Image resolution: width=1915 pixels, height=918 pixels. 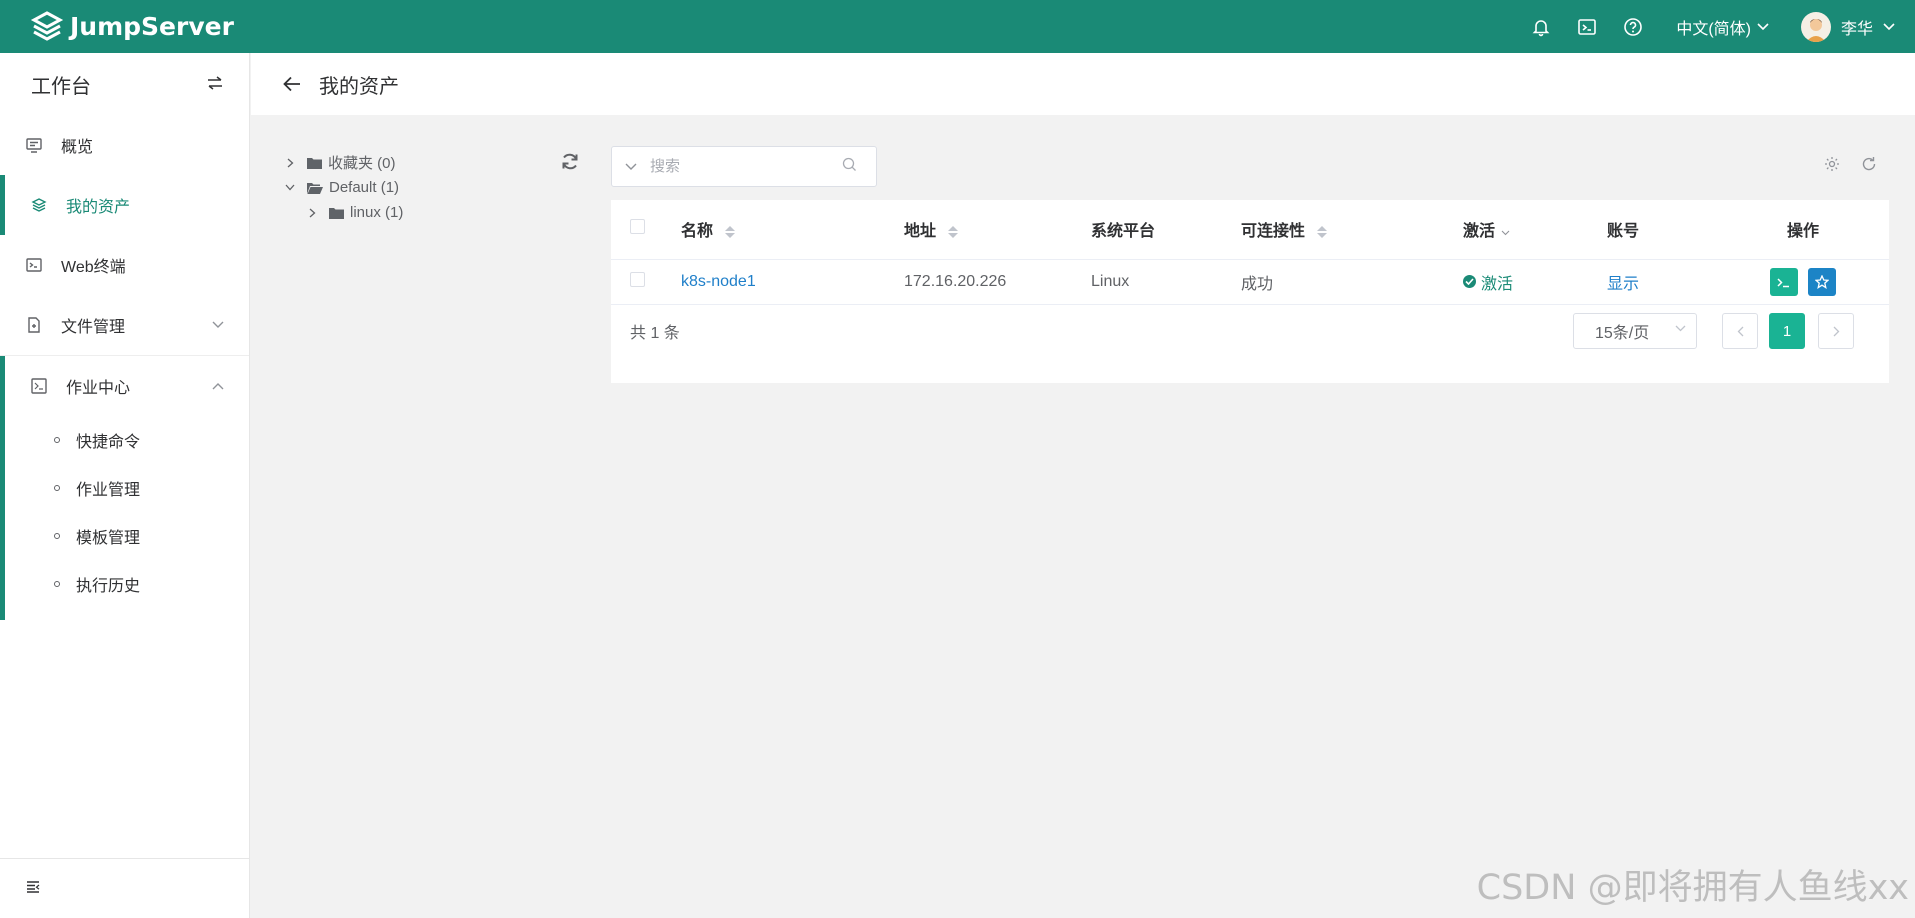 What do you see at coordinates (125, 888) in the screenshot?
I see `sidebar-footer` at bounding box center [125, 888].